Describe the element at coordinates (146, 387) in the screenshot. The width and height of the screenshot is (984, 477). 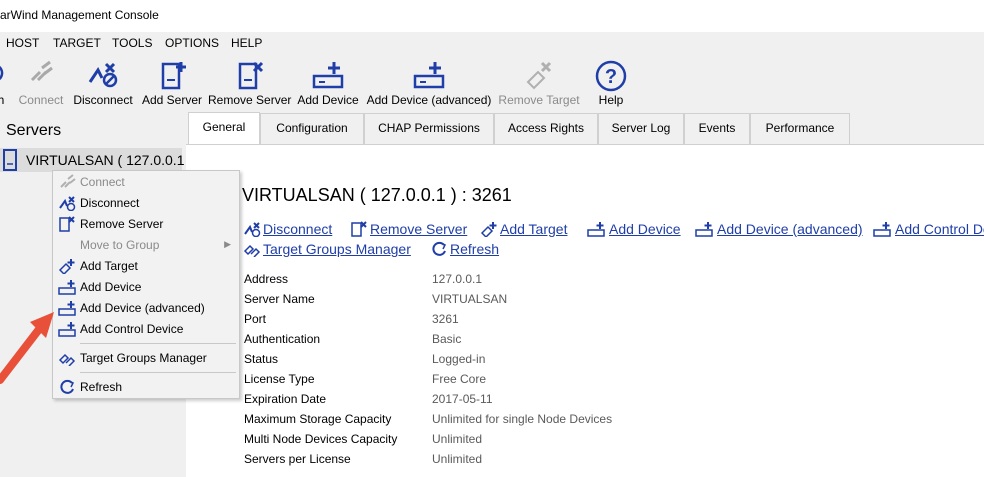
I see `context-item-refresh: Refresh` at that location.